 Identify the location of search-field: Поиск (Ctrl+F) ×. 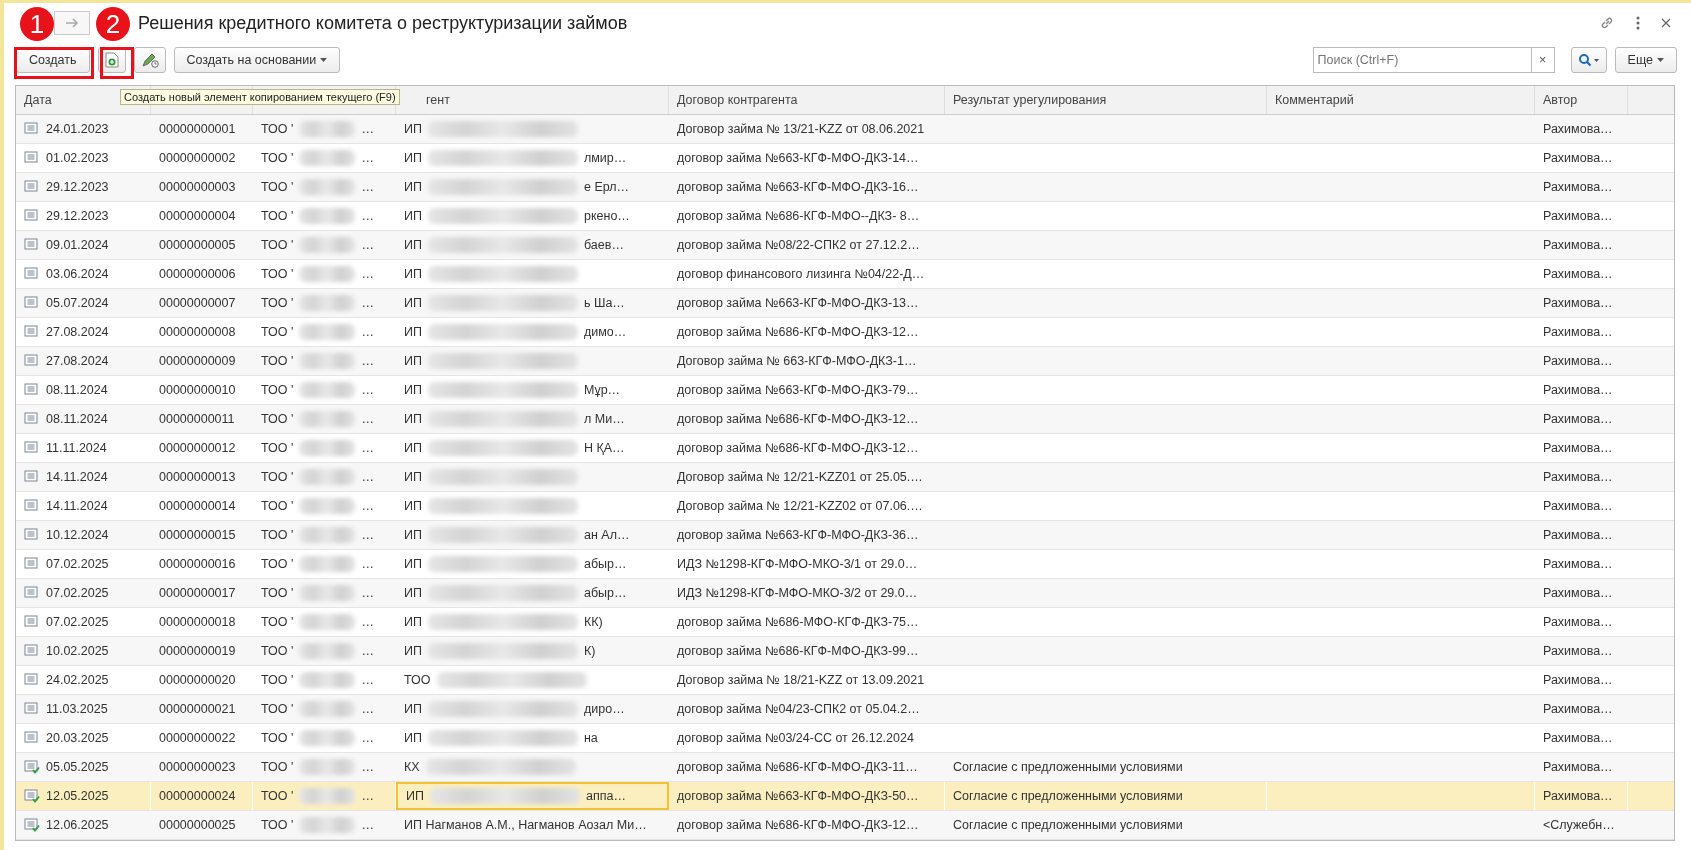
(1433, 60).